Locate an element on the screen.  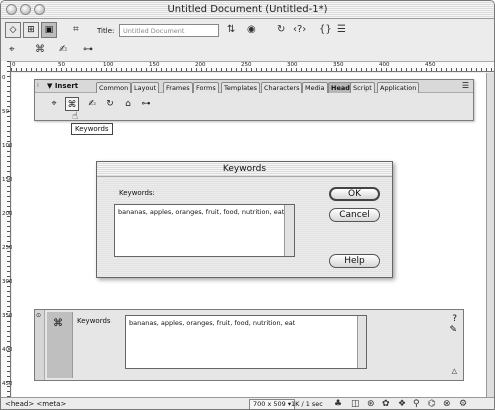
keywords-icon: ⌘ is located at coordinates (72, 104).